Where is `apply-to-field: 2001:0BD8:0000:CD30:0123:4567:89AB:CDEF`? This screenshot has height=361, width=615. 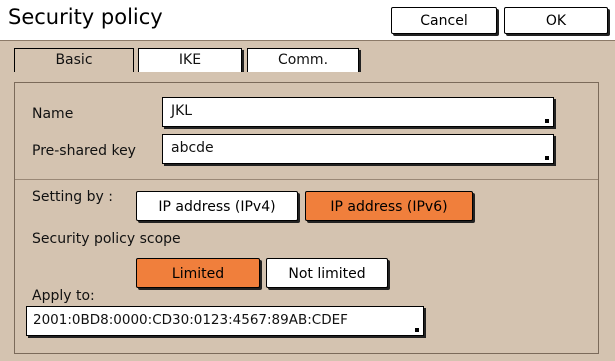 apply-to-field: 2001:0BD8:0000:CD30:0123:4567:89AB:CDEF is located at coordinates (225, 321).